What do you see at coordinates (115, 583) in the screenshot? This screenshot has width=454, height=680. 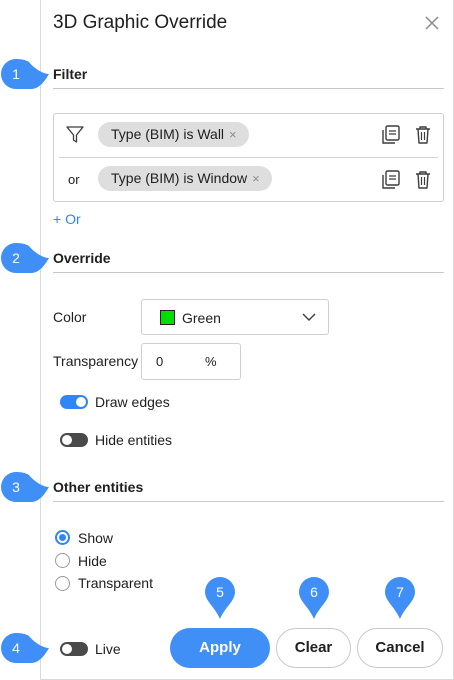 I see `transparent-radio-label: Transparent` at bounding box center [115, 583].